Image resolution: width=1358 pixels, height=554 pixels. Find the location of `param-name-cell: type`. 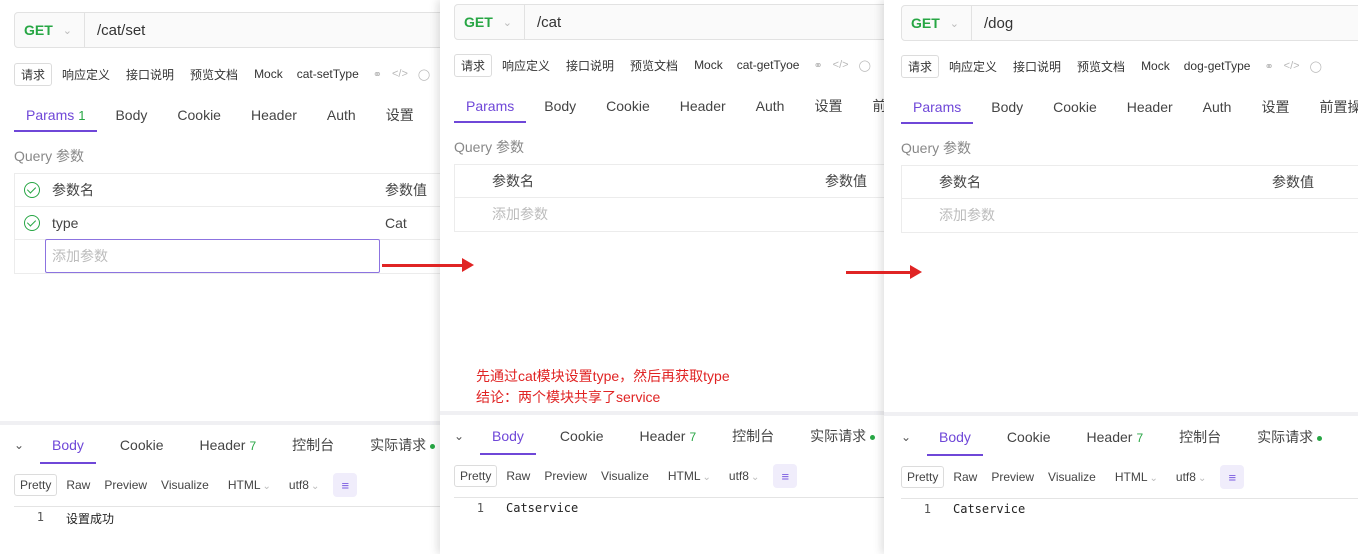

param-name-cell: type is located at coordinates (65, 223).